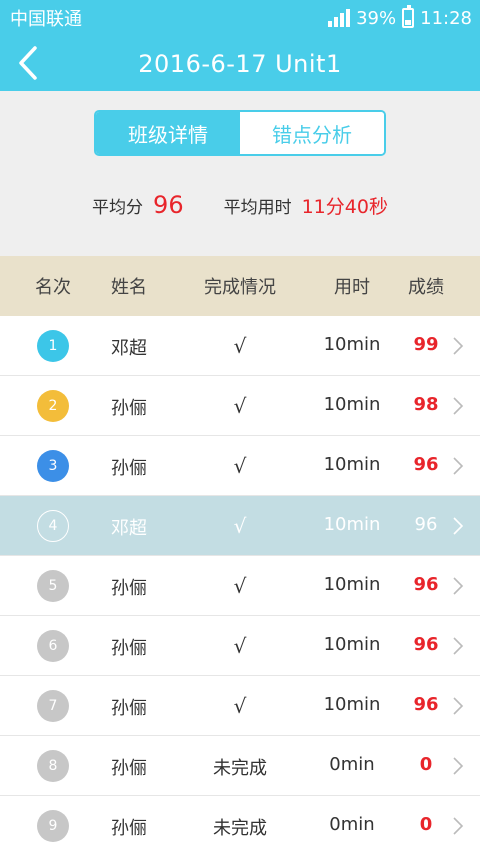 The width and height of the screenshot is (480, 853). What do you see at coordinates (446, 18) in the screenshot?
I see `clock: 11:28` at bounding box center [446, 18].